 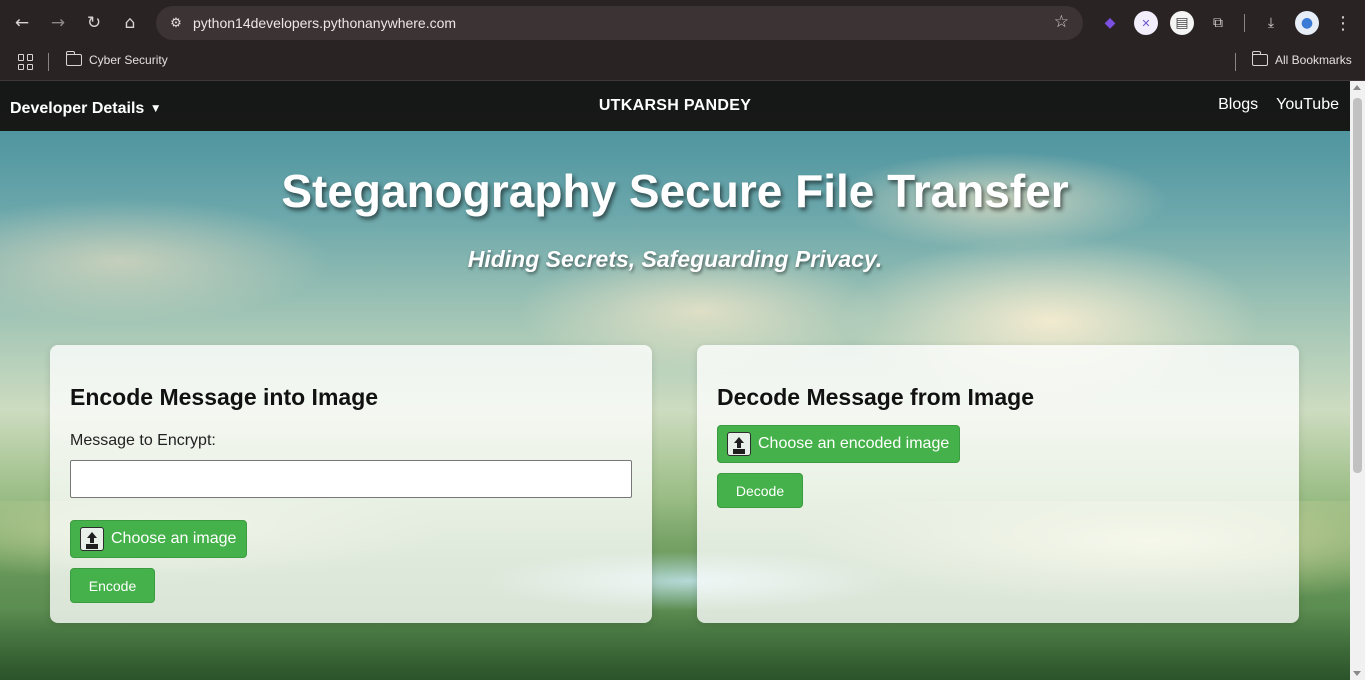 What do you see at coordinates (1357, 87) in the screenshot?
I see `scroll-up-arrow-icon` at bounding box center [1357, 87].